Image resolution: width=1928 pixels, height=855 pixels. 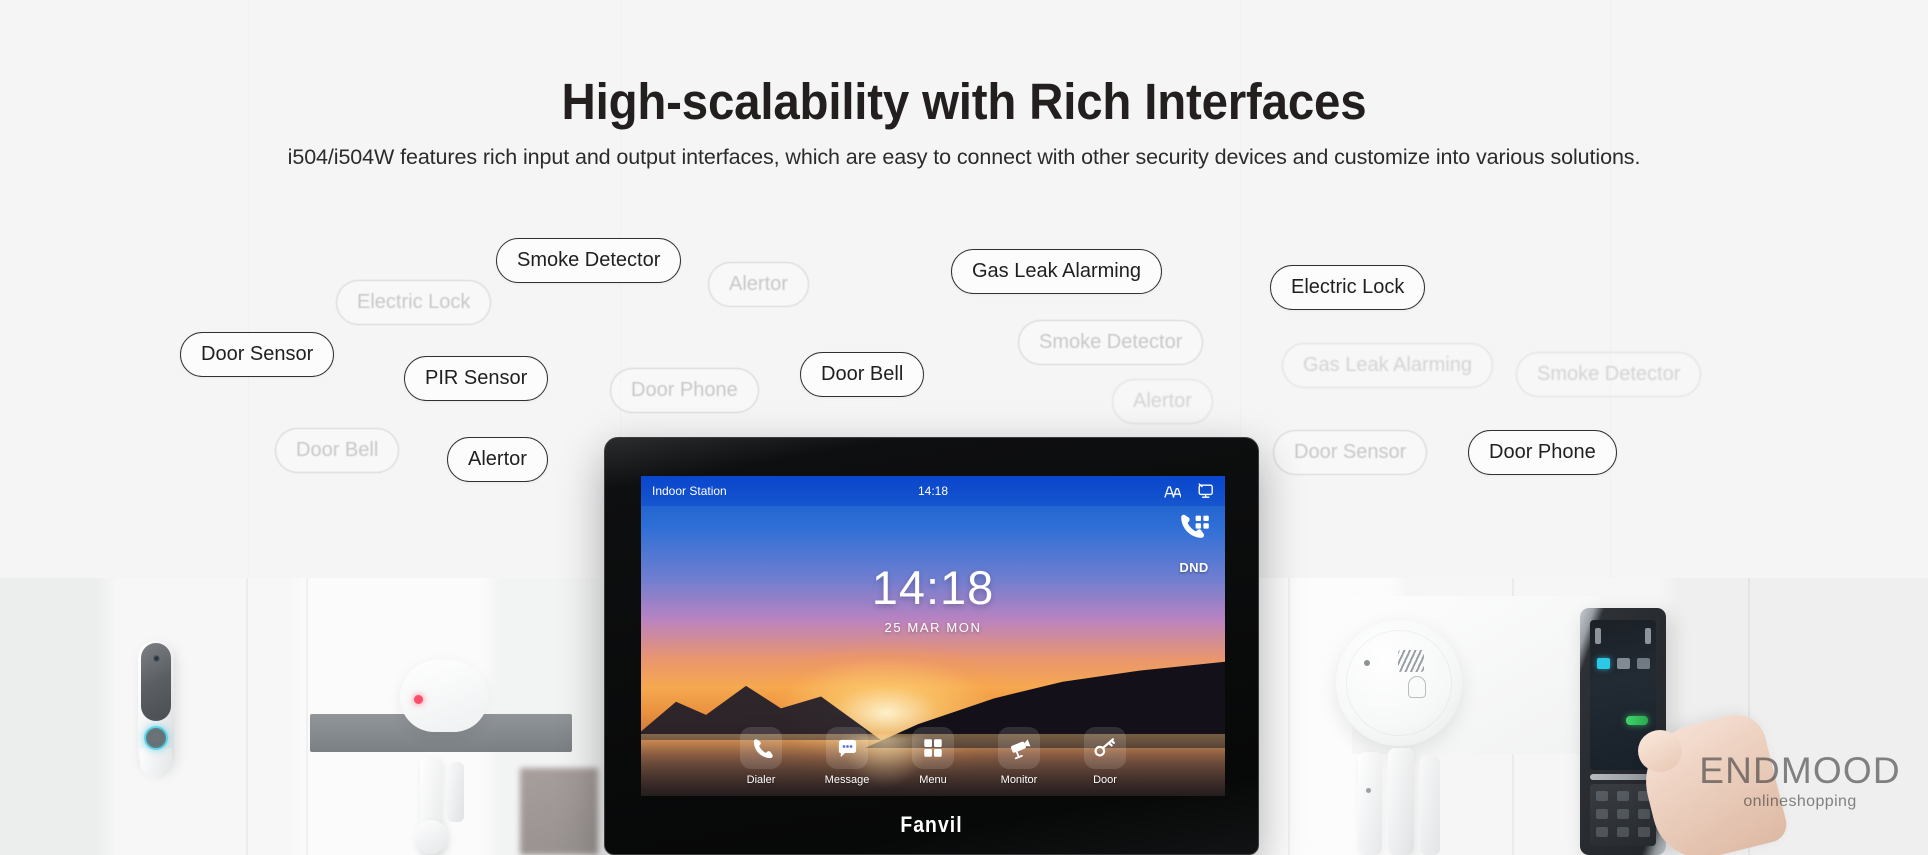 What do you see at coordinates (1194, 530) in the screenshot?
I see `phone-keypad-icon` at bounding box center [1194, 530].